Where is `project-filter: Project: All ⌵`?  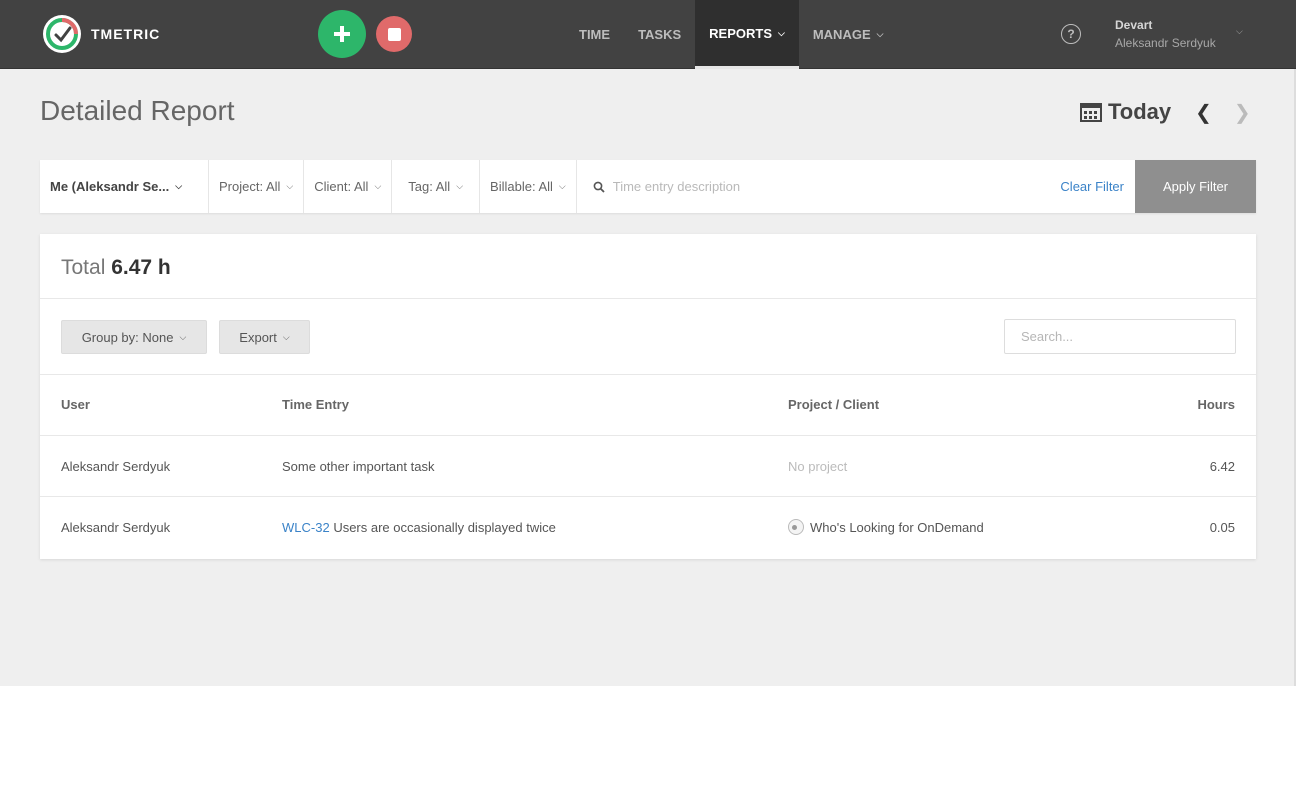 project-filter: Project: All ⌵ is located at coordinates (257, 186).